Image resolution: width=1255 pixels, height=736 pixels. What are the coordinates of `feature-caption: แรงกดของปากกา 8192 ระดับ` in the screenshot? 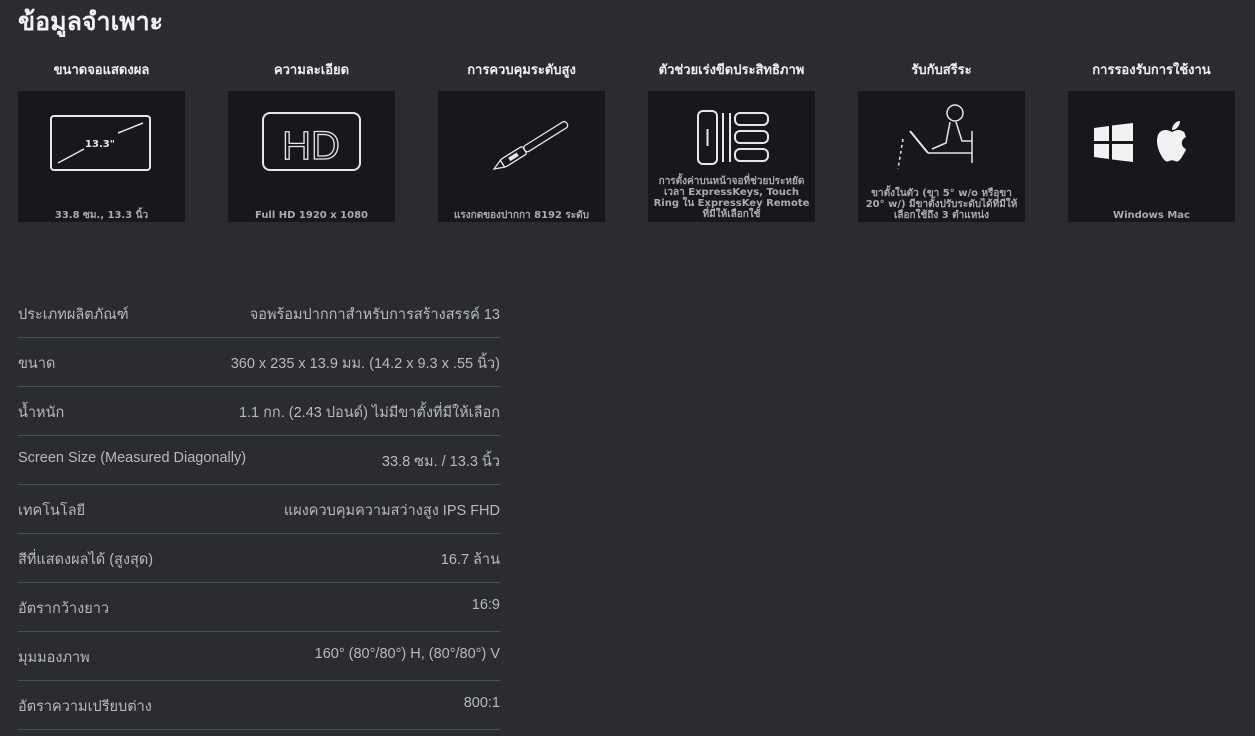 It's located at (521, 215).